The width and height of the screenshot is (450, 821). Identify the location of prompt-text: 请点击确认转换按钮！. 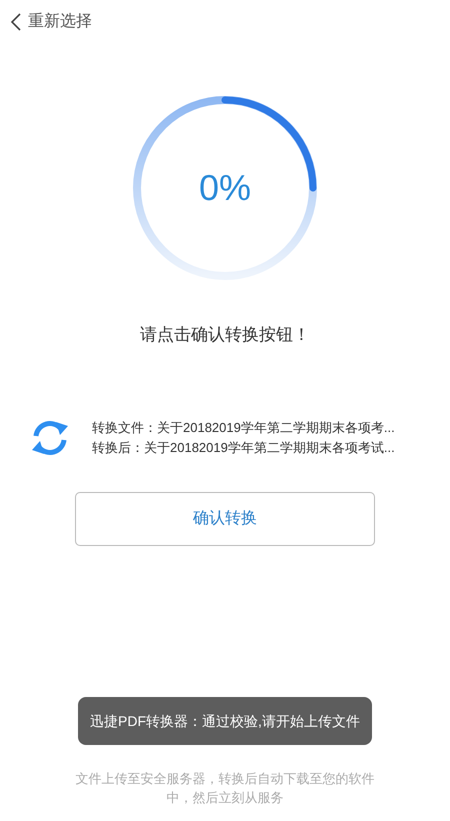
(225, 335).